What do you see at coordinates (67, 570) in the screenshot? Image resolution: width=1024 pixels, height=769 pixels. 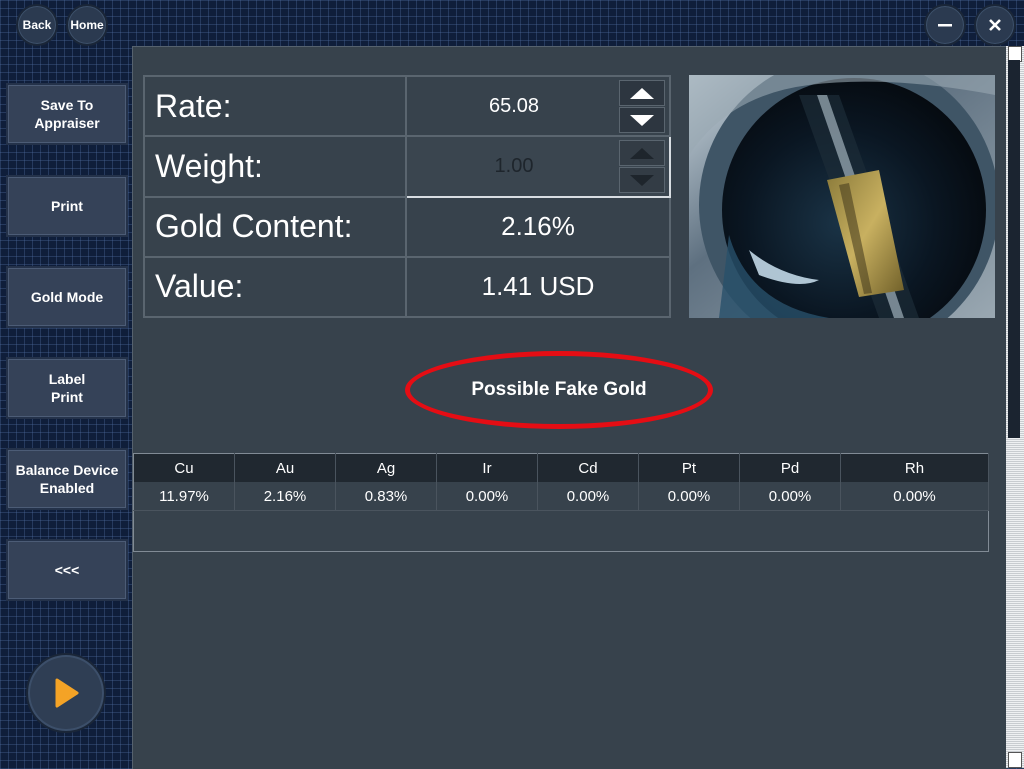 I see `collapse-sidebar-button: <<<` at bounding box center [67, 570].